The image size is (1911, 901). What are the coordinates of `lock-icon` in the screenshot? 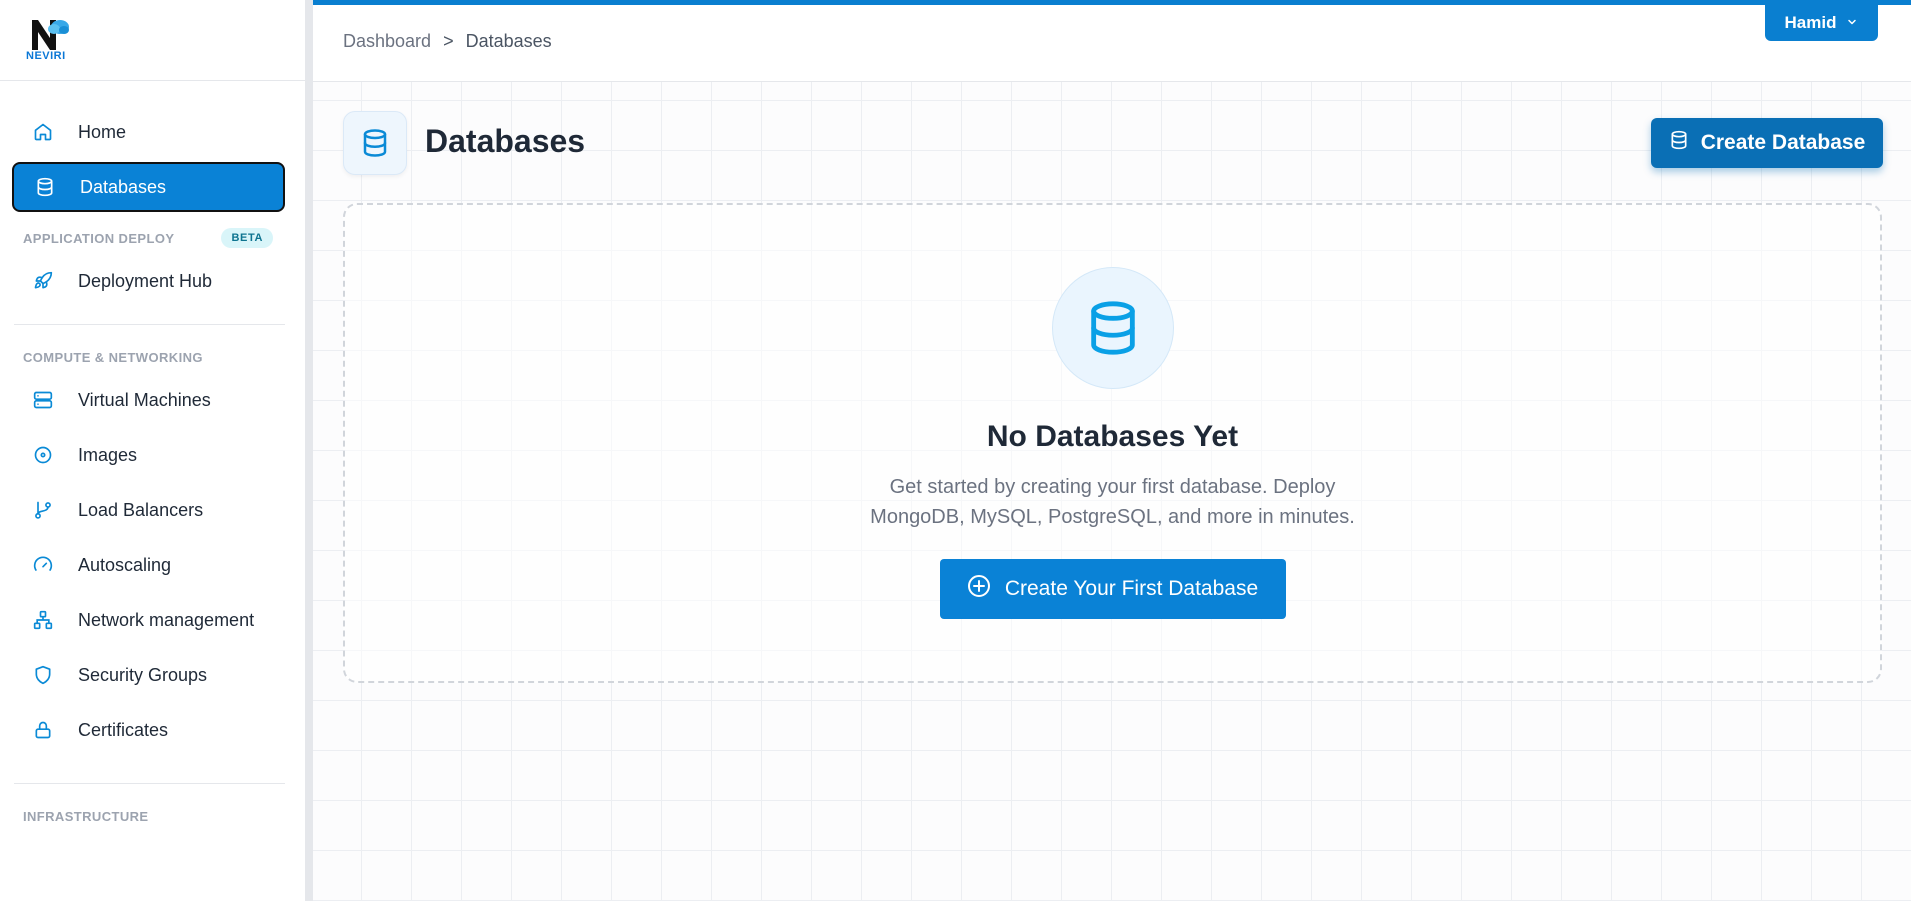 It's located at (43, 730).